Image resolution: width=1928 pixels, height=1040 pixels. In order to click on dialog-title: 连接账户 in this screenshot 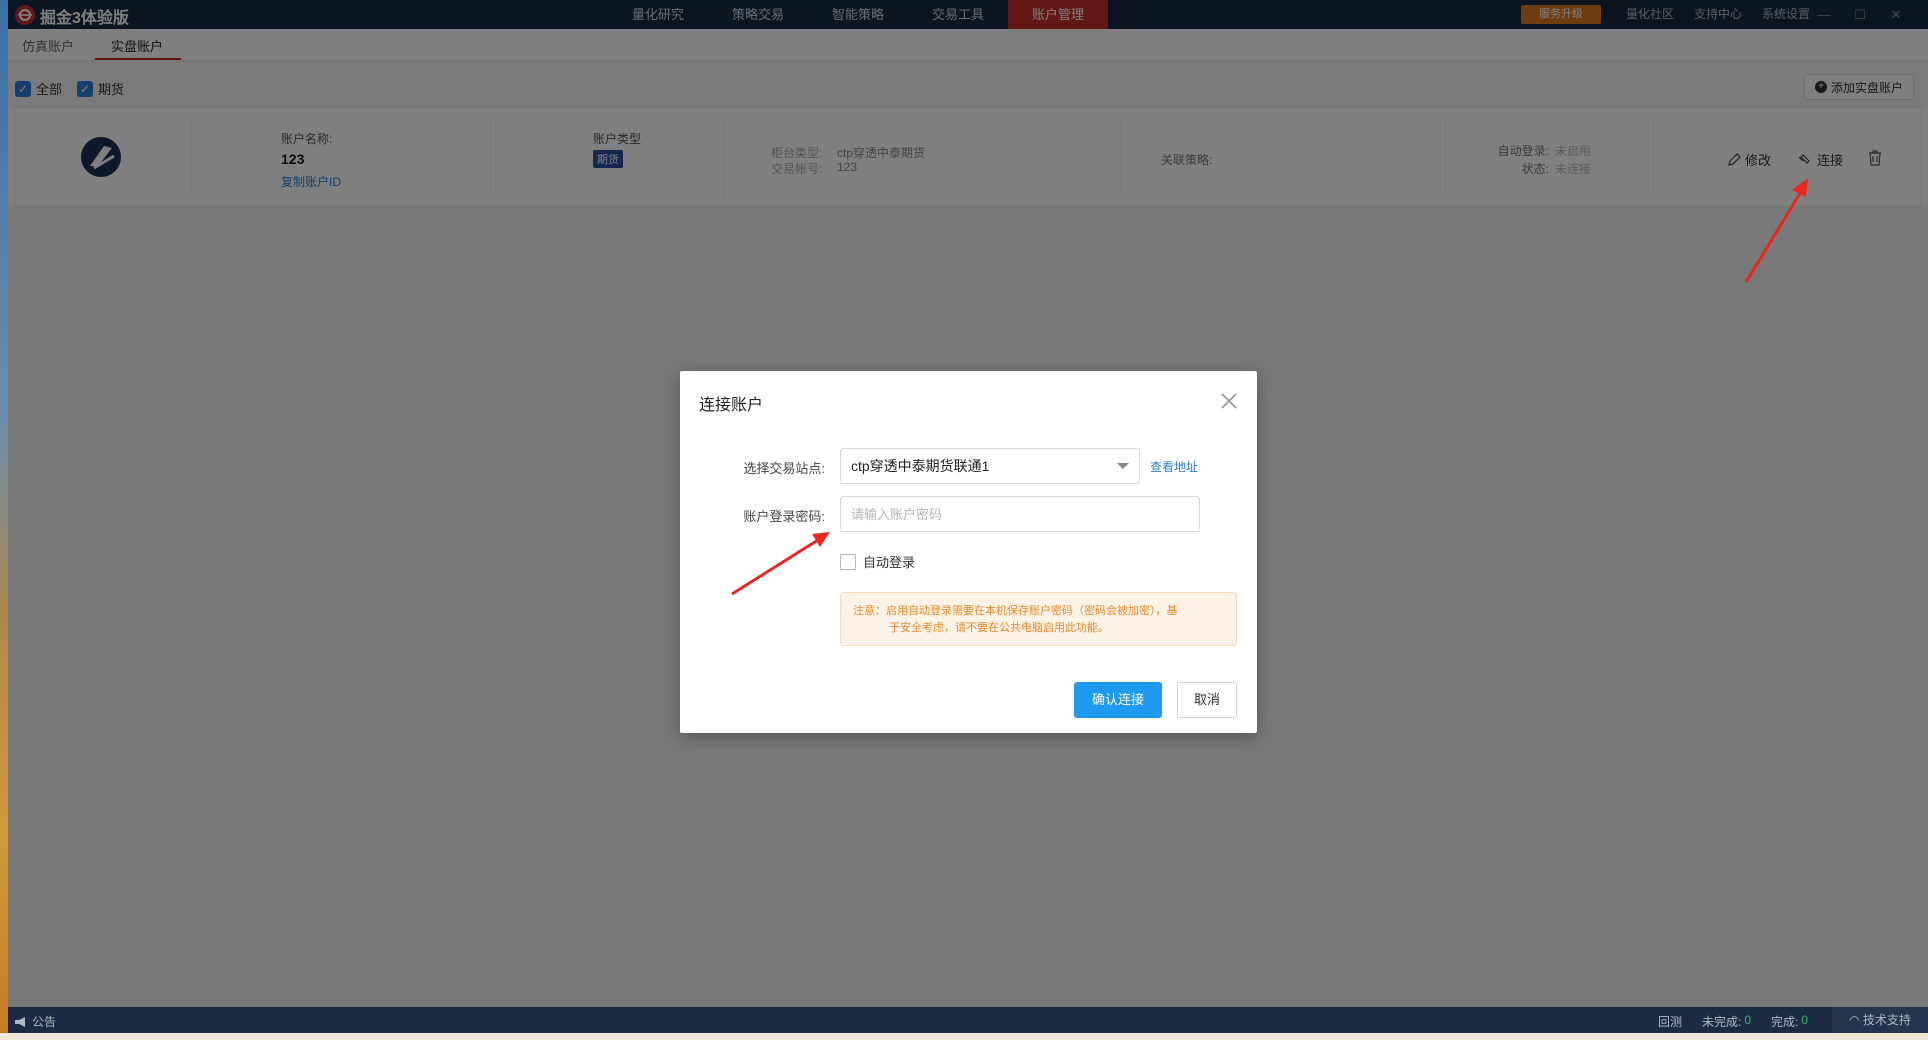, I will do `click(731, 405)`.